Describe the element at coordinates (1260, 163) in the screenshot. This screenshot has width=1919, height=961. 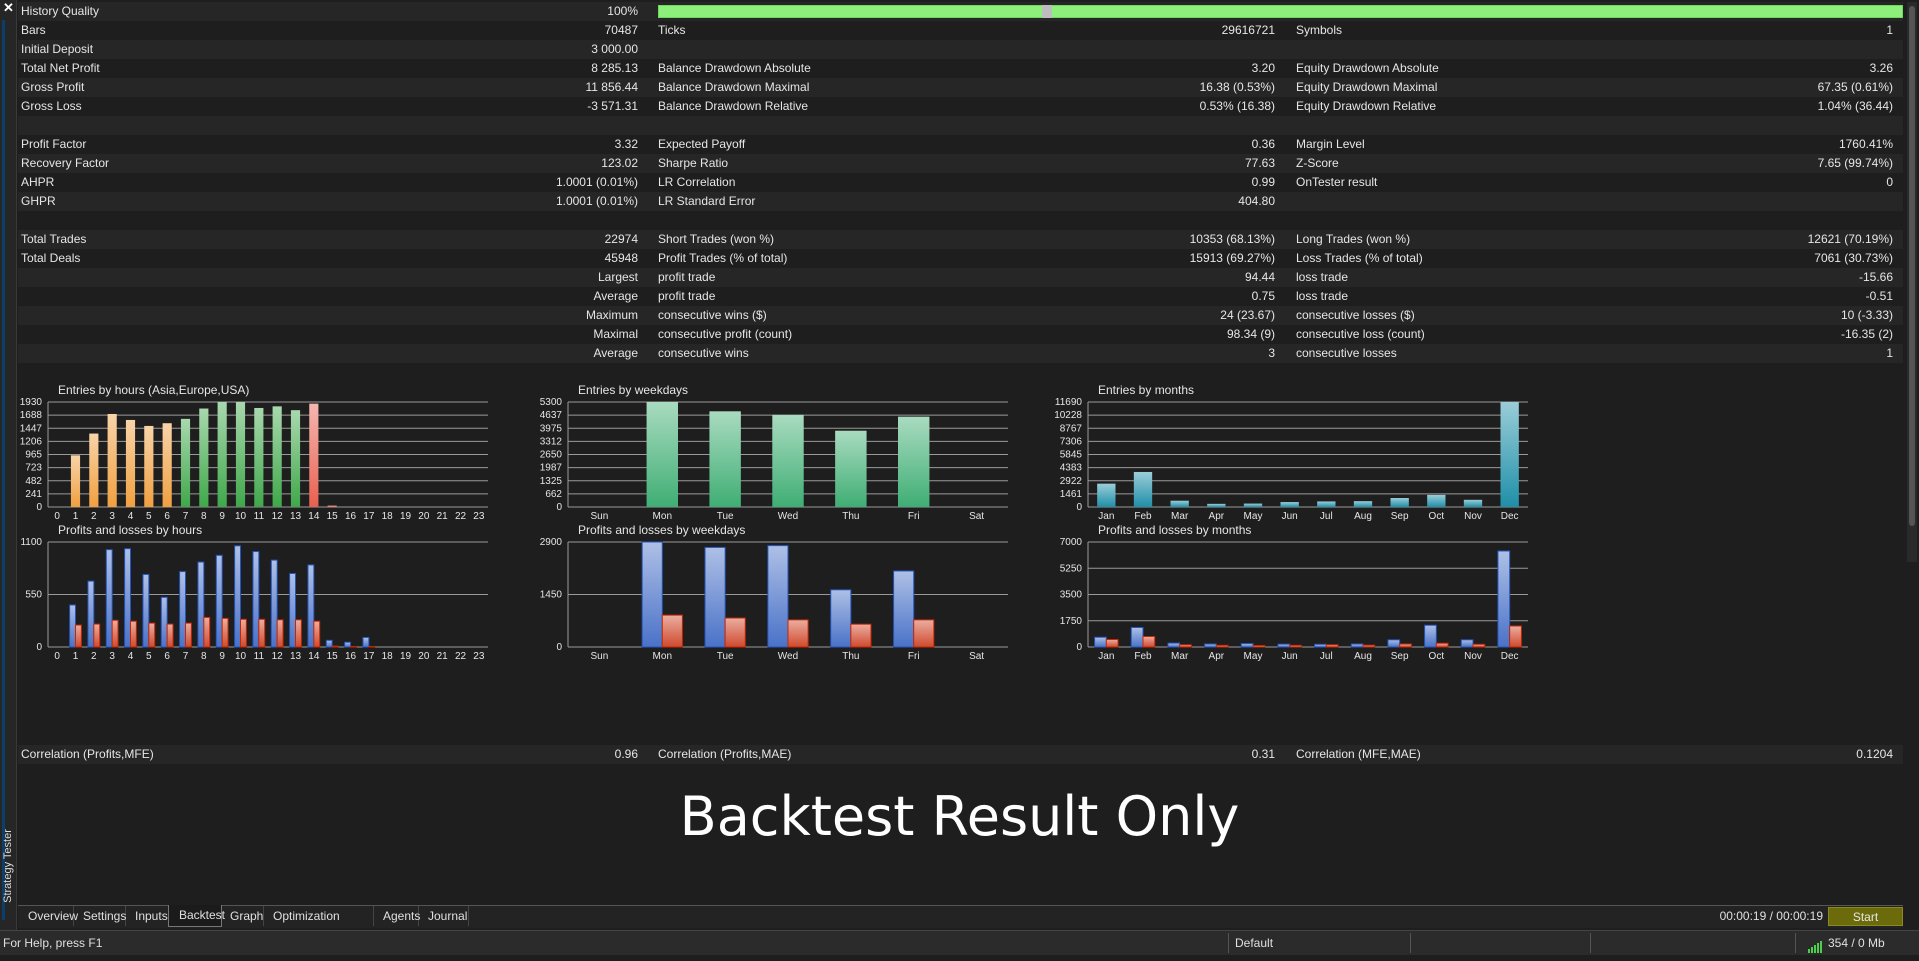
I see `stat-value: 77.63` at that location.